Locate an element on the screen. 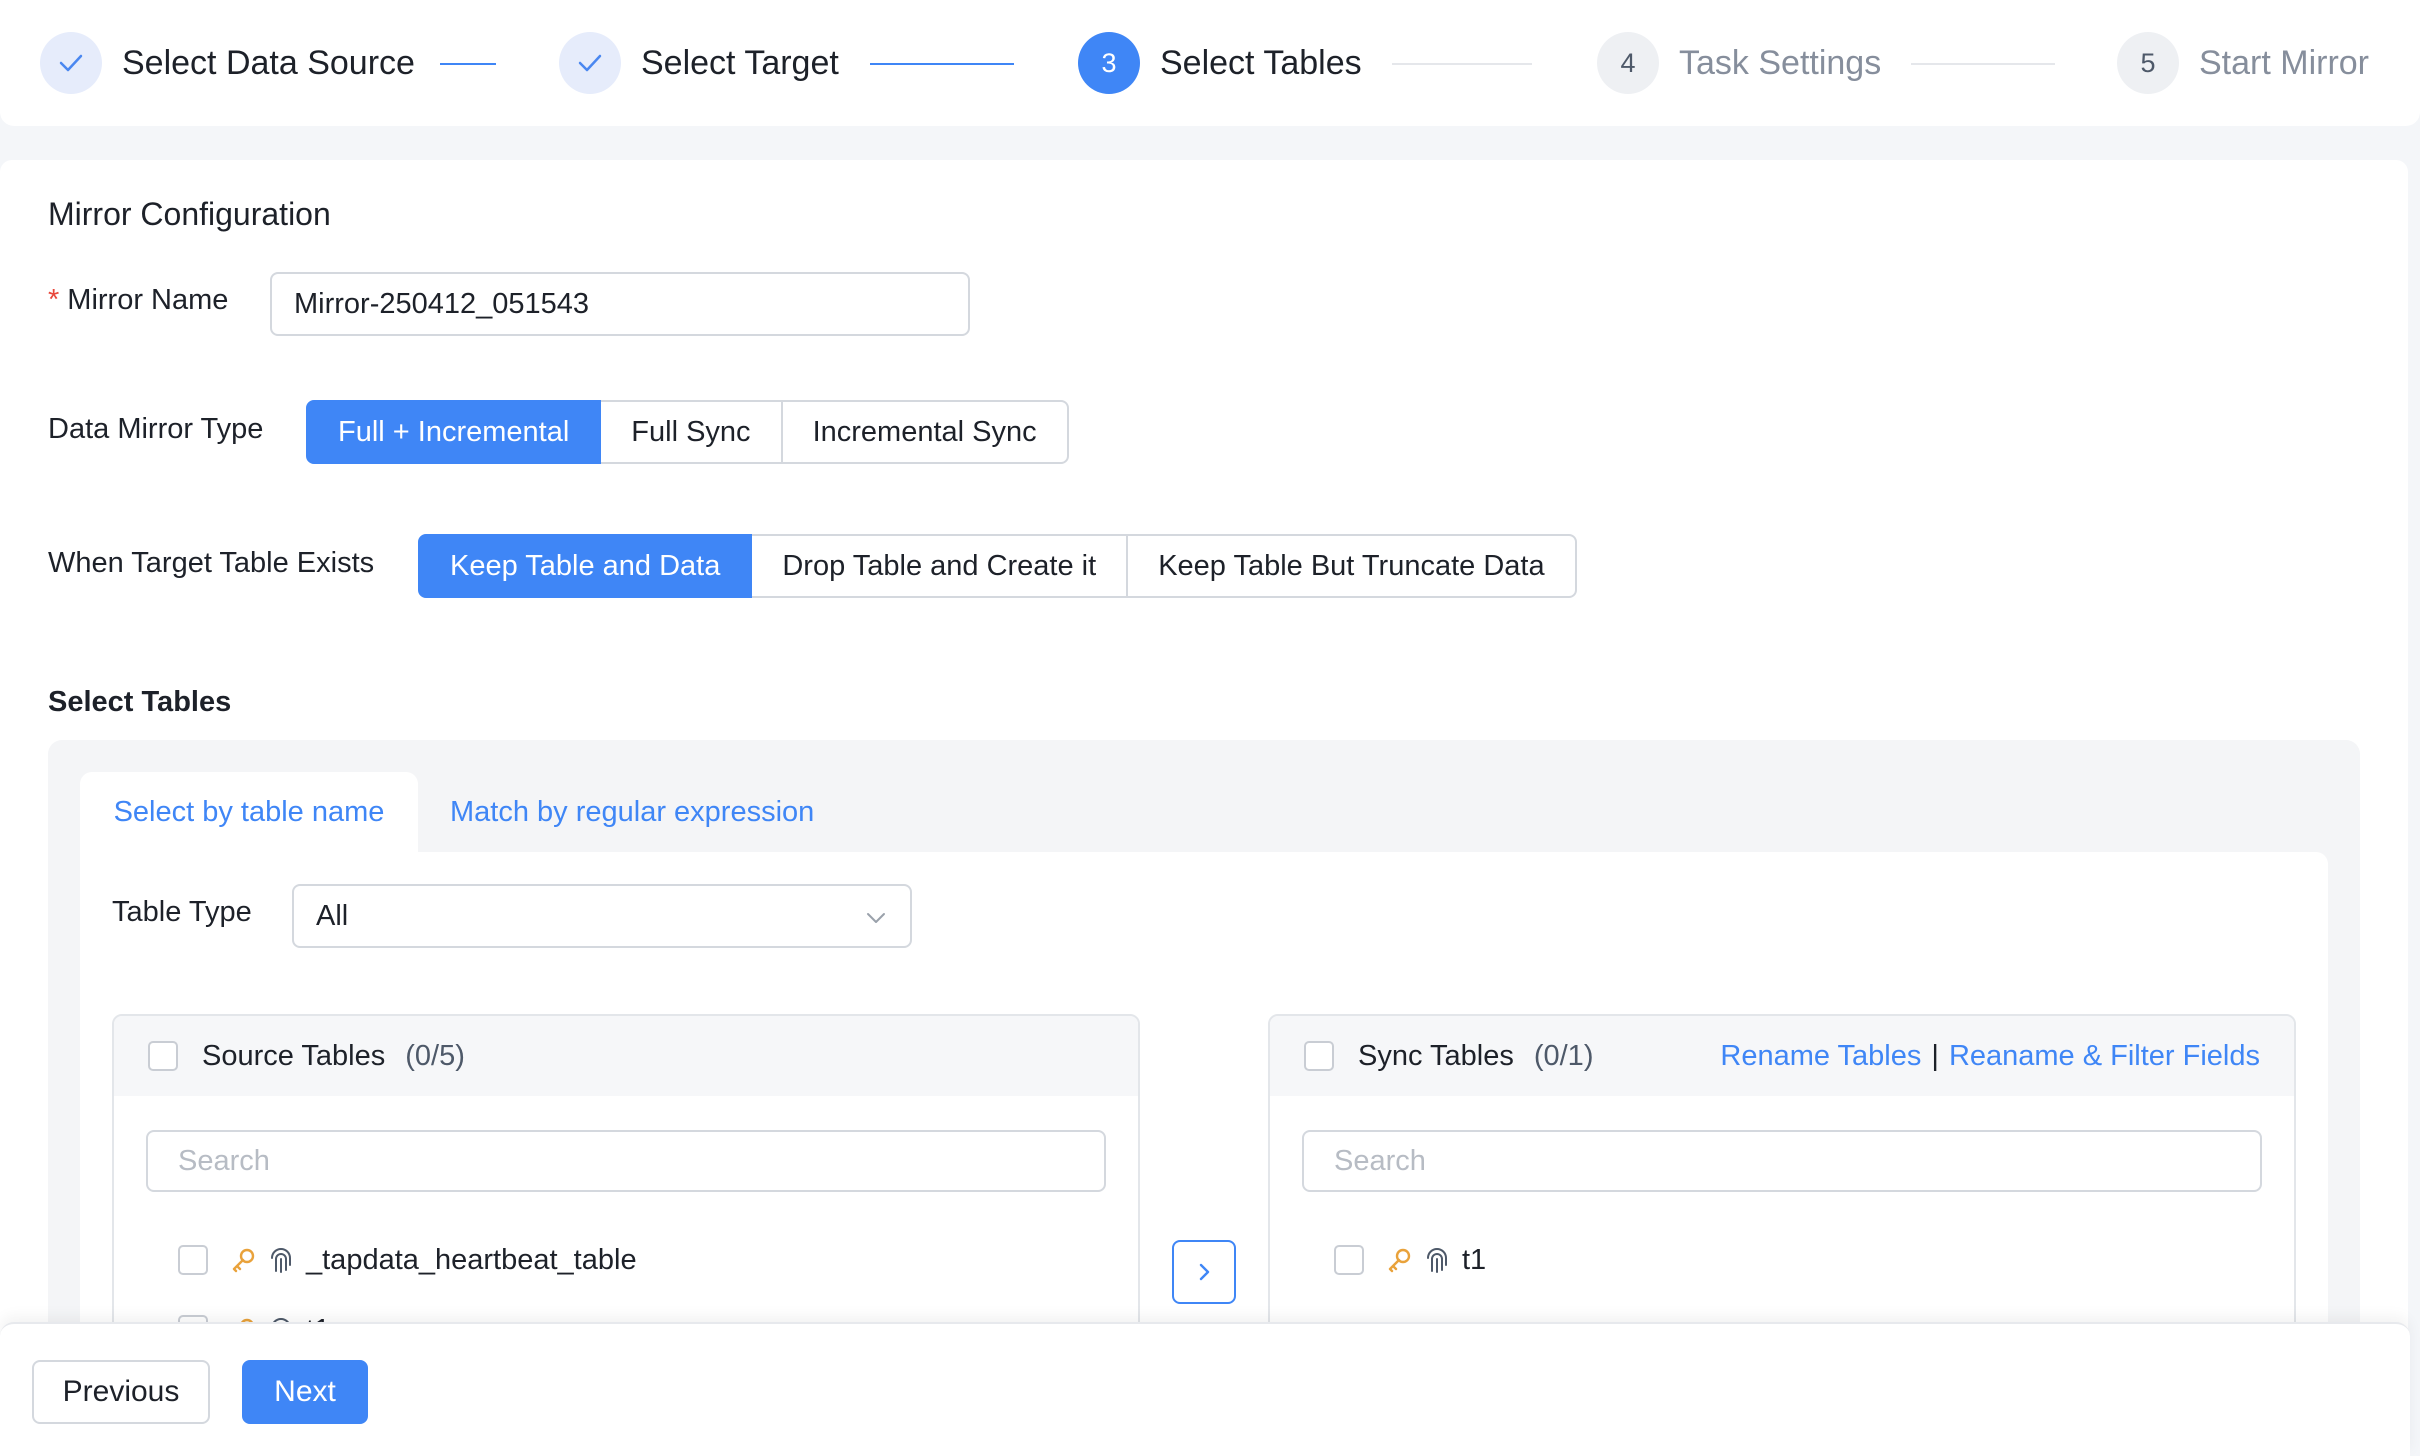 Image resolution: width=2420 pixels, height=1456 pixels. sync-tables-title: Sync Tables is located at coordinates (1436, 1055).